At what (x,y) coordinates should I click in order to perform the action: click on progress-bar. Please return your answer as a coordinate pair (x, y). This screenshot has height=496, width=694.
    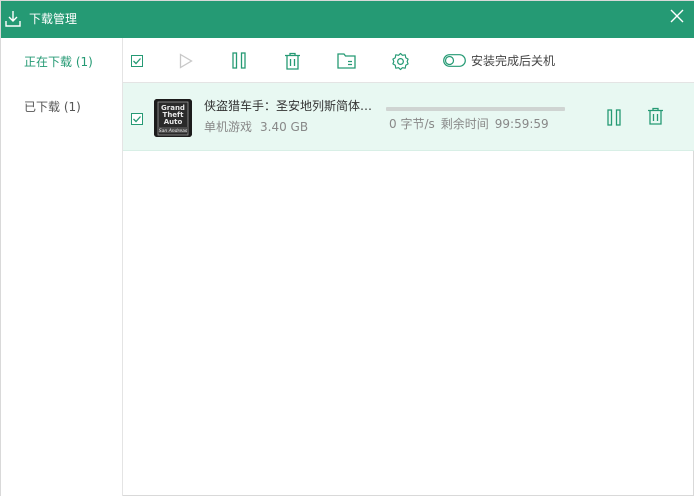
    Looking at the image, I should click on (475, 109).